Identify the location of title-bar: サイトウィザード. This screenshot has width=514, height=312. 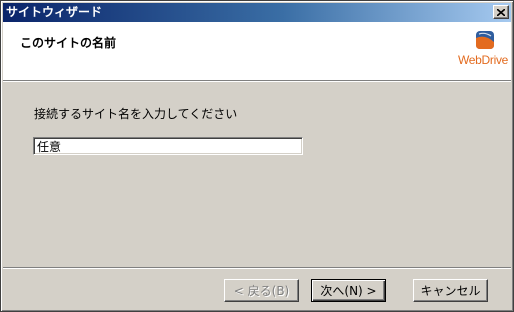
(257, 12).